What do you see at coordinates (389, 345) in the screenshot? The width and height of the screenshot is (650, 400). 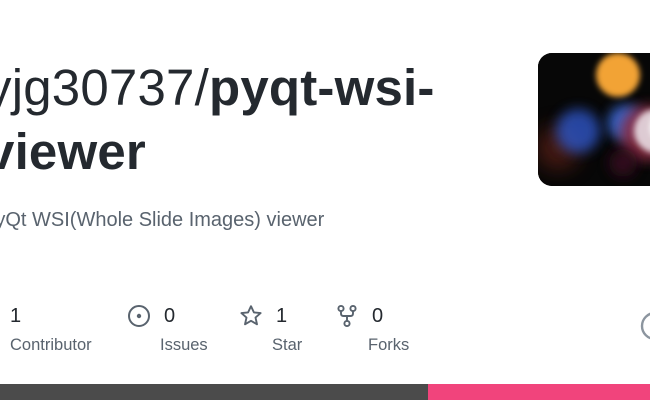 I see `forks-label: Forks` at bounding box center [389, 345].